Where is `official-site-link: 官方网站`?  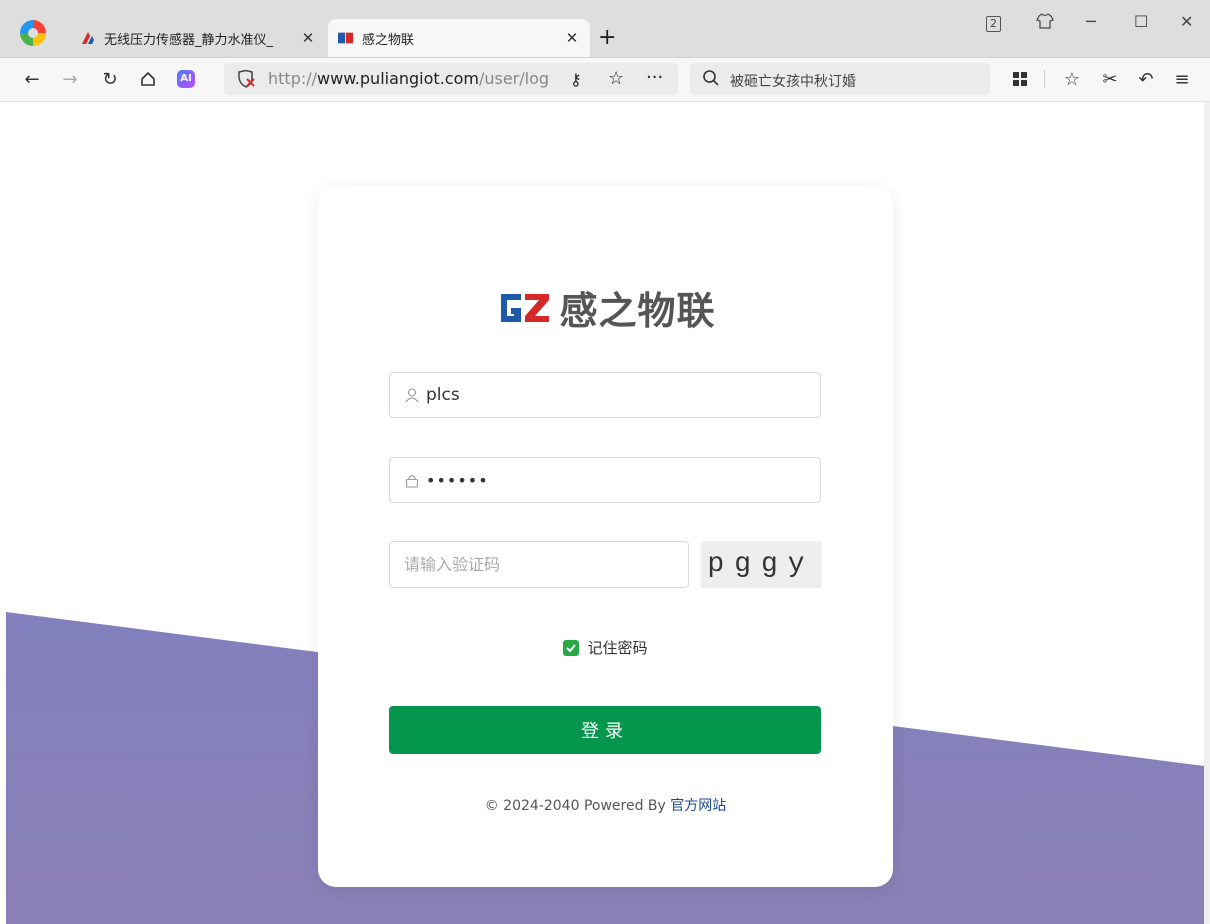 official-site-link: 官方网站 is located at coordinates (698, 806).